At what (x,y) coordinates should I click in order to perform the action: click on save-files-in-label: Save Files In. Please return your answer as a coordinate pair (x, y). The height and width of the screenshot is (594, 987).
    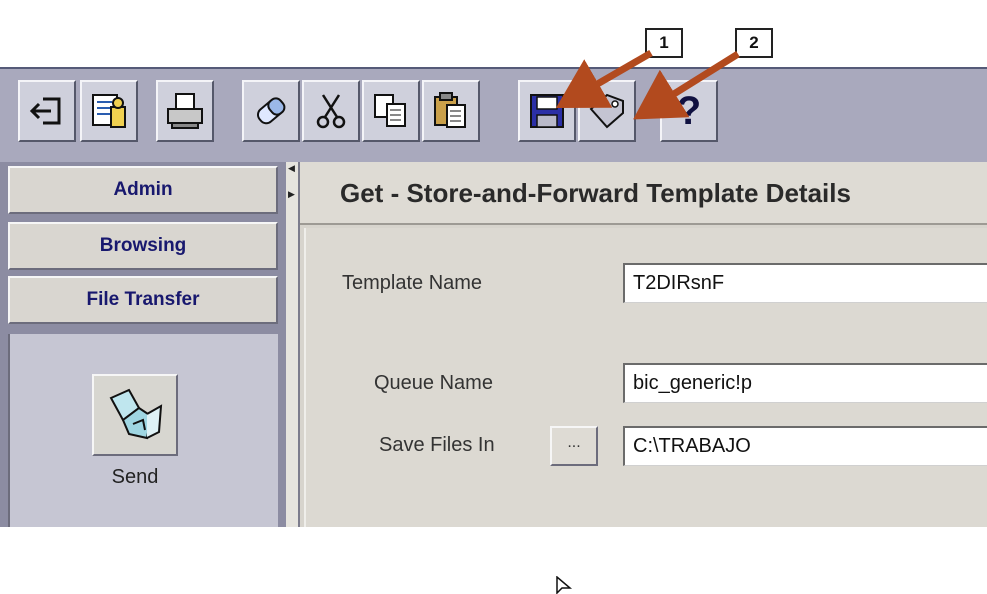
    Looking at the image, I should click on (437, 445).